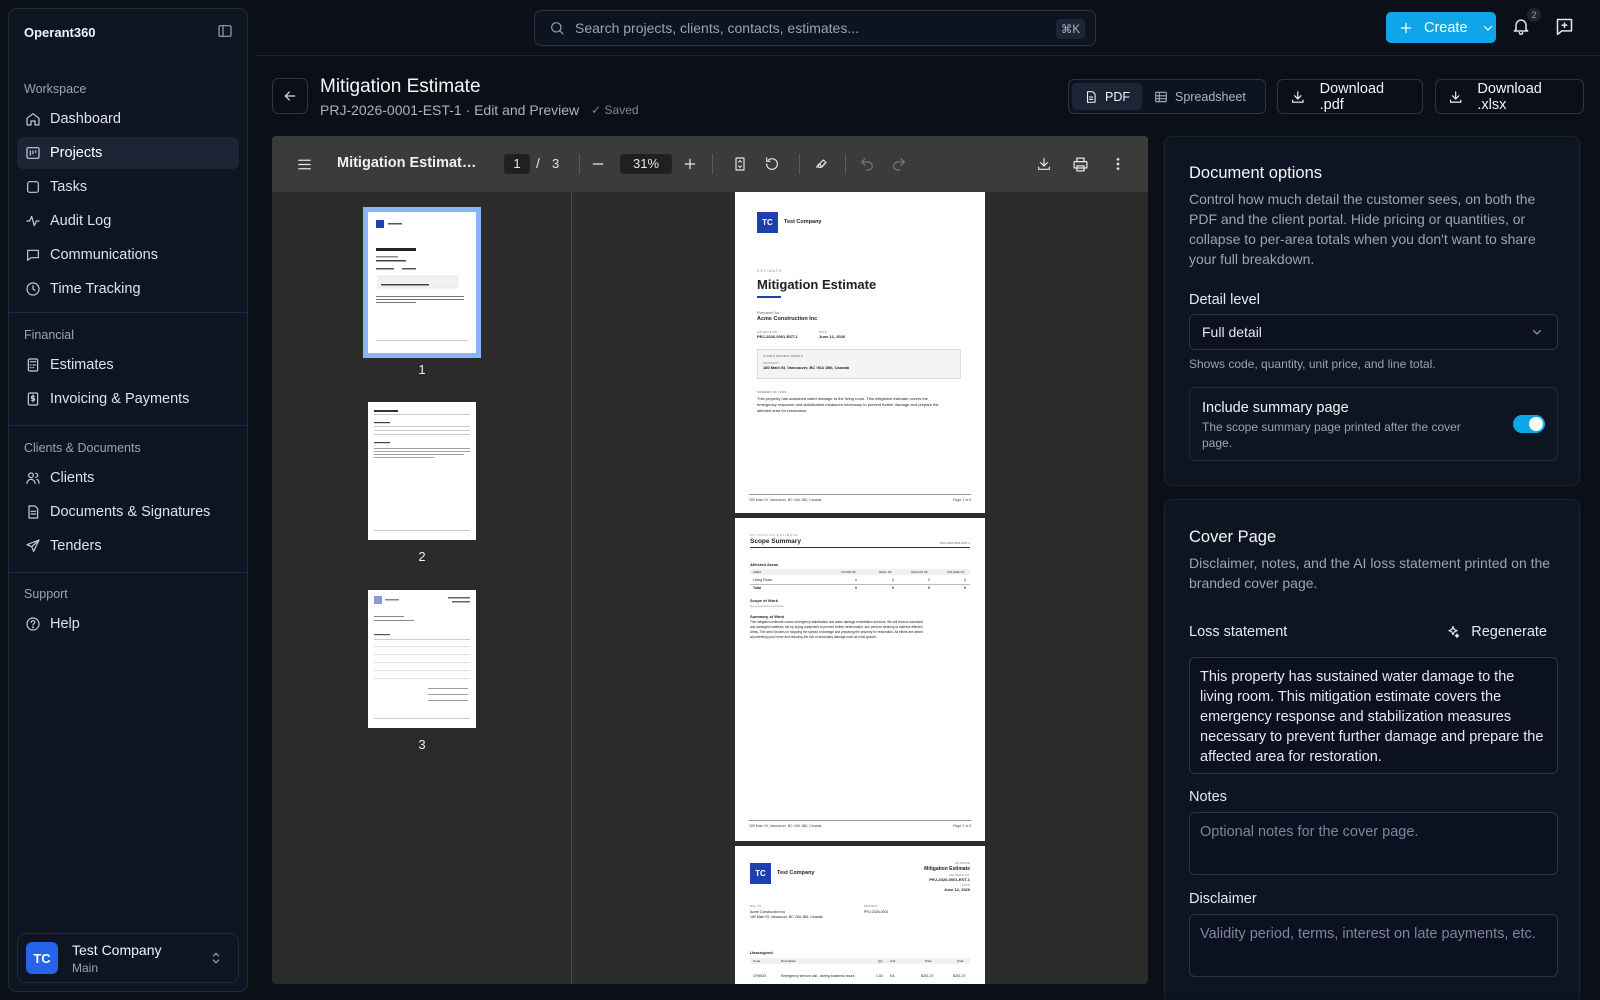 This screenshot has height=1000, width=1600. I want to click on sidebar-item-audit-log: Audit Log, so click(128, 221).